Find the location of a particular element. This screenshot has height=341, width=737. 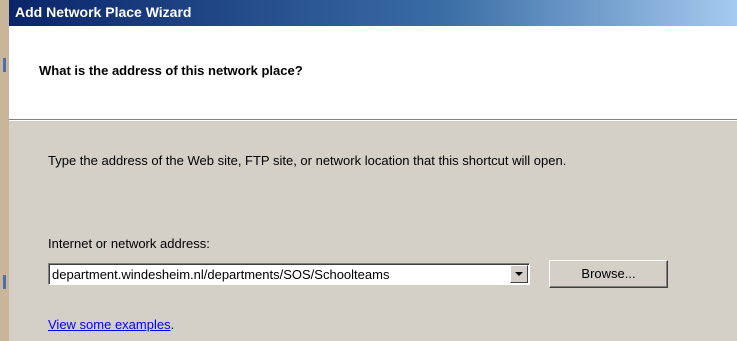

examples-link-suffix: . is located at coordinates (172, 324).